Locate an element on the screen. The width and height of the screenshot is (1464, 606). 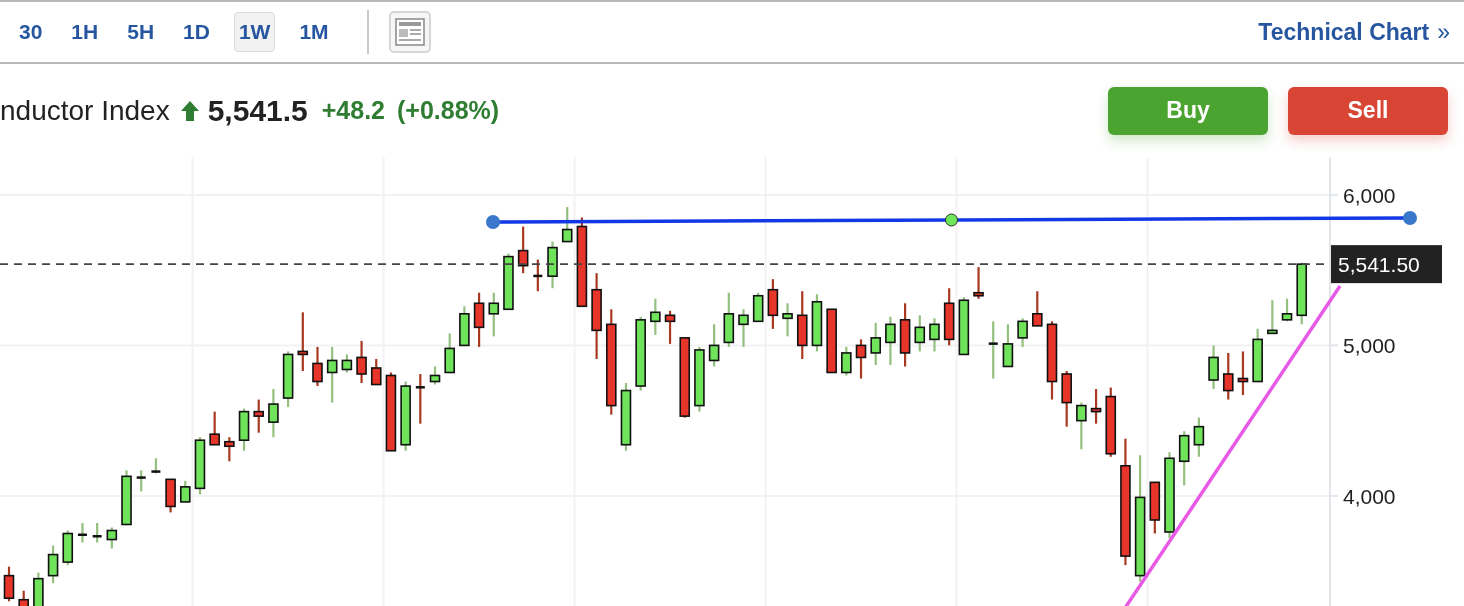
interval-tab: 30 is located at coordinates (31, 32).